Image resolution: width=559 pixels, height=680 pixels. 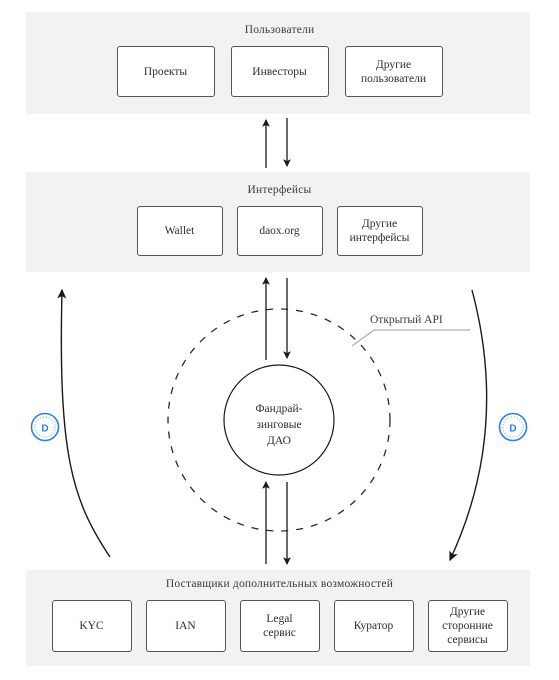 I want to click on arrows-dao-providers, so click(x=276, y=523).